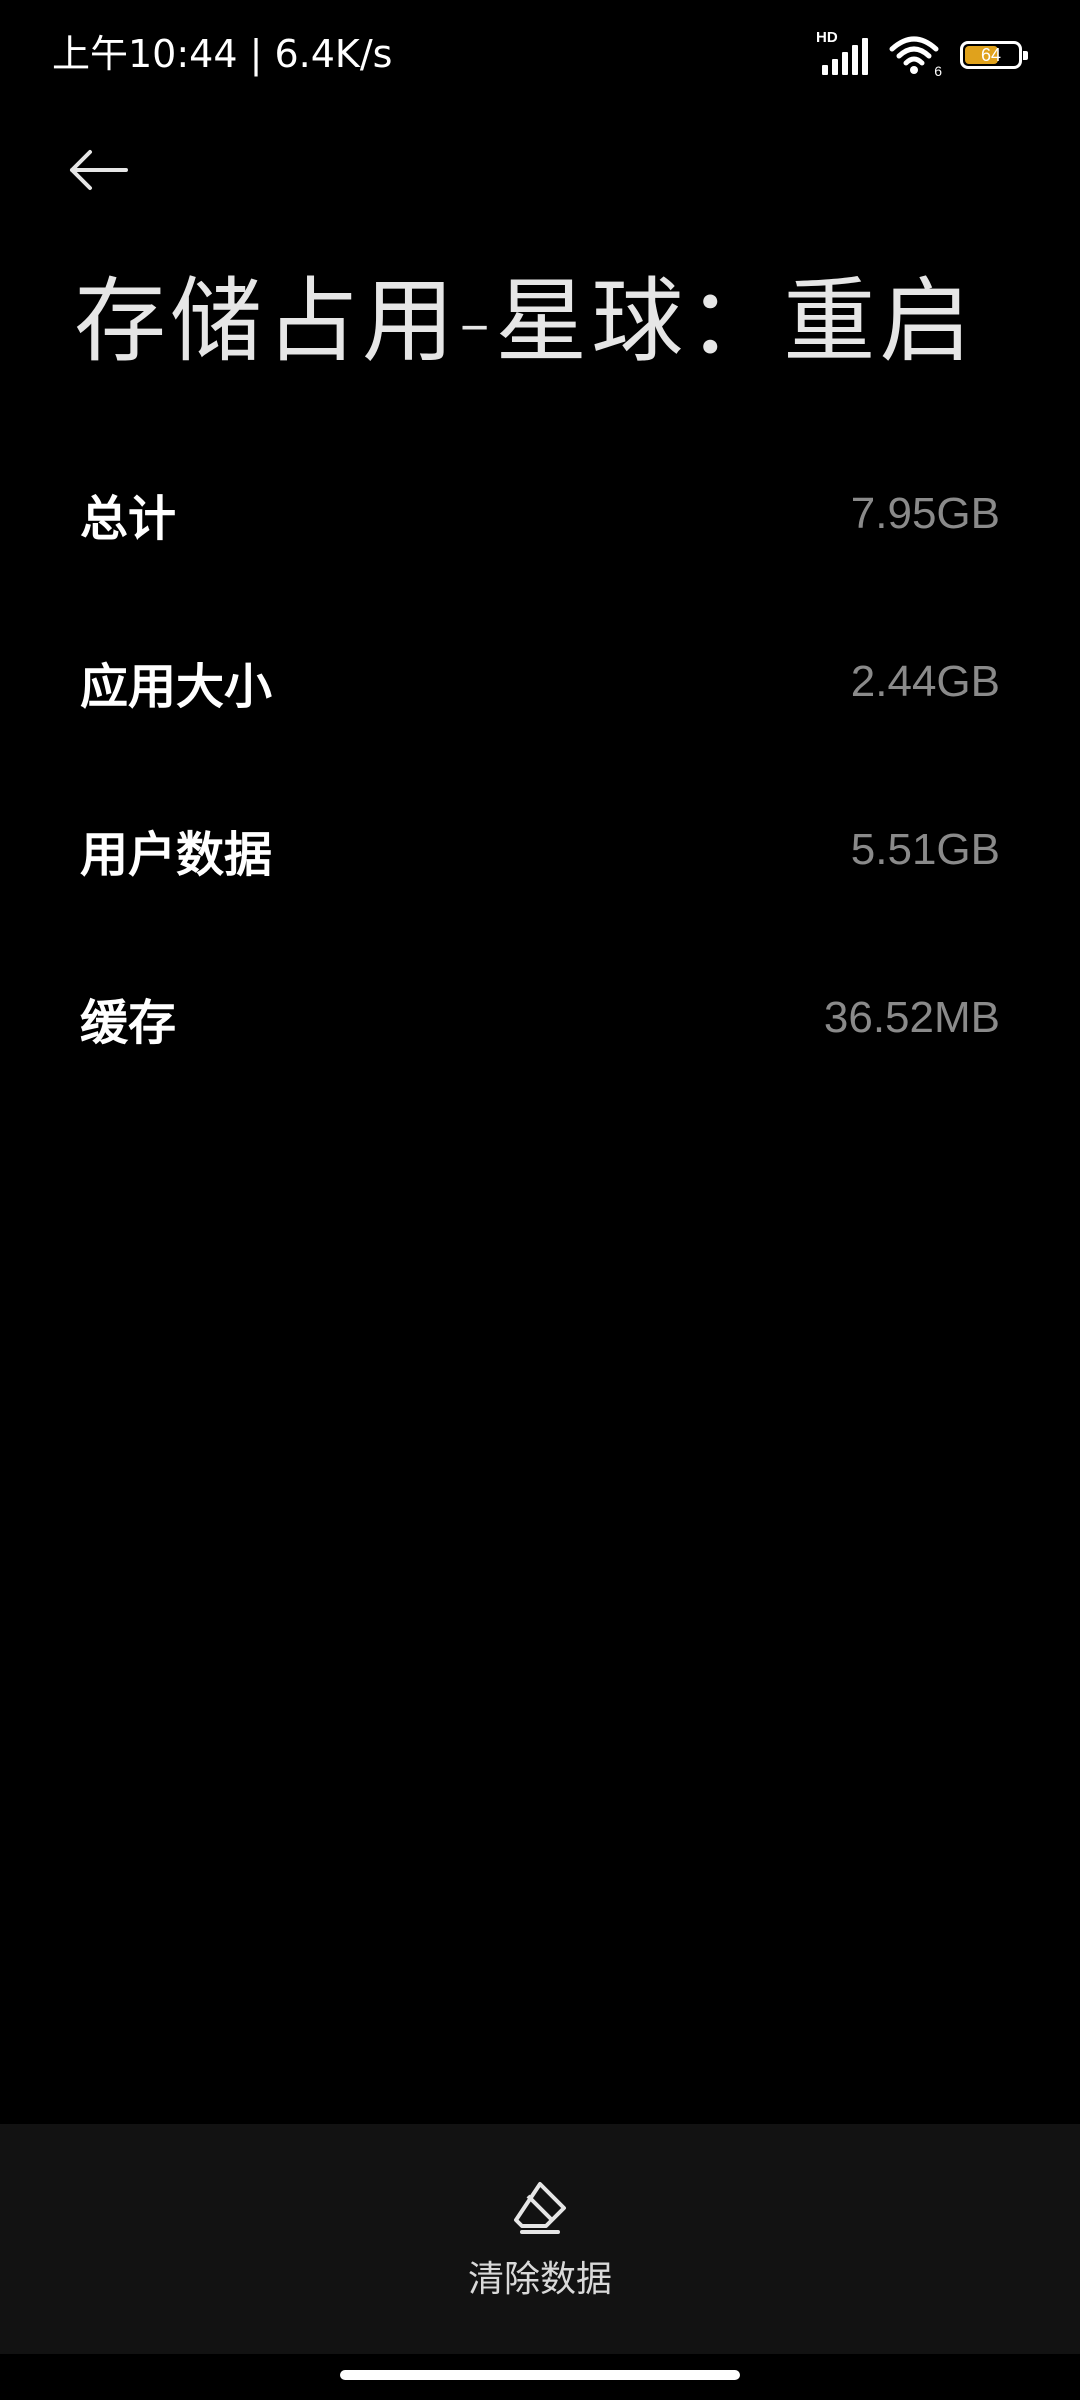 The width and height of the screenshot is (1080, 2400). Describe the element at coordinates (99, 170) in the screenshot. I see `back-arrow-icon` at that location.